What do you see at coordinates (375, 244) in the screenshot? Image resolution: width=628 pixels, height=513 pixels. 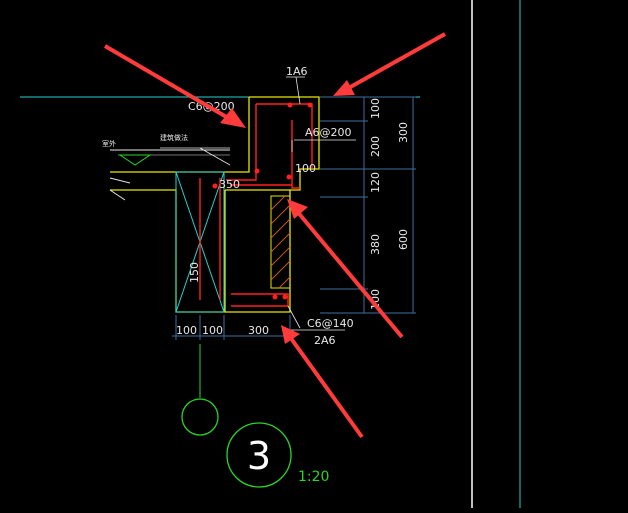 I see `dim-right-4: 380` at bounding box center [375, 244].